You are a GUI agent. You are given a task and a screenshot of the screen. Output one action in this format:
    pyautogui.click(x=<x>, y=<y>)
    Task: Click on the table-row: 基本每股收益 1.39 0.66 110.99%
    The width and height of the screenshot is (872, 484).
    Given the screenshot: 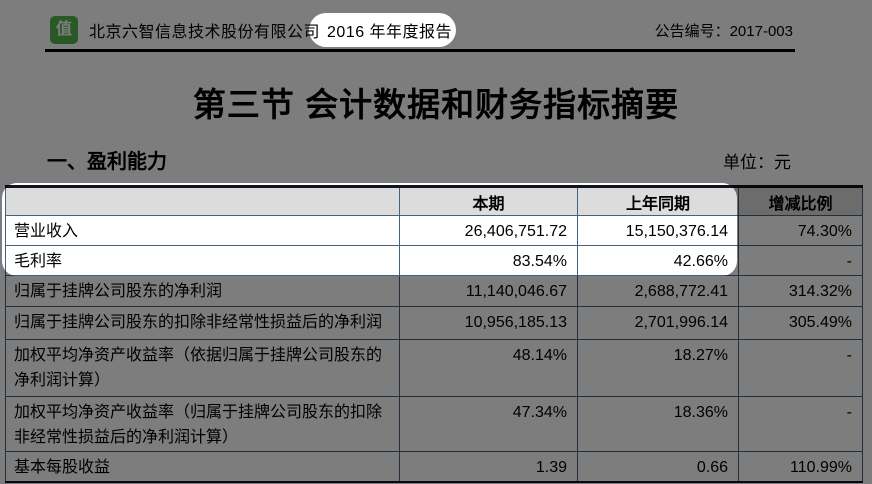 What is the action you would take?
    pyautogui.click(x=434, y=467)
    